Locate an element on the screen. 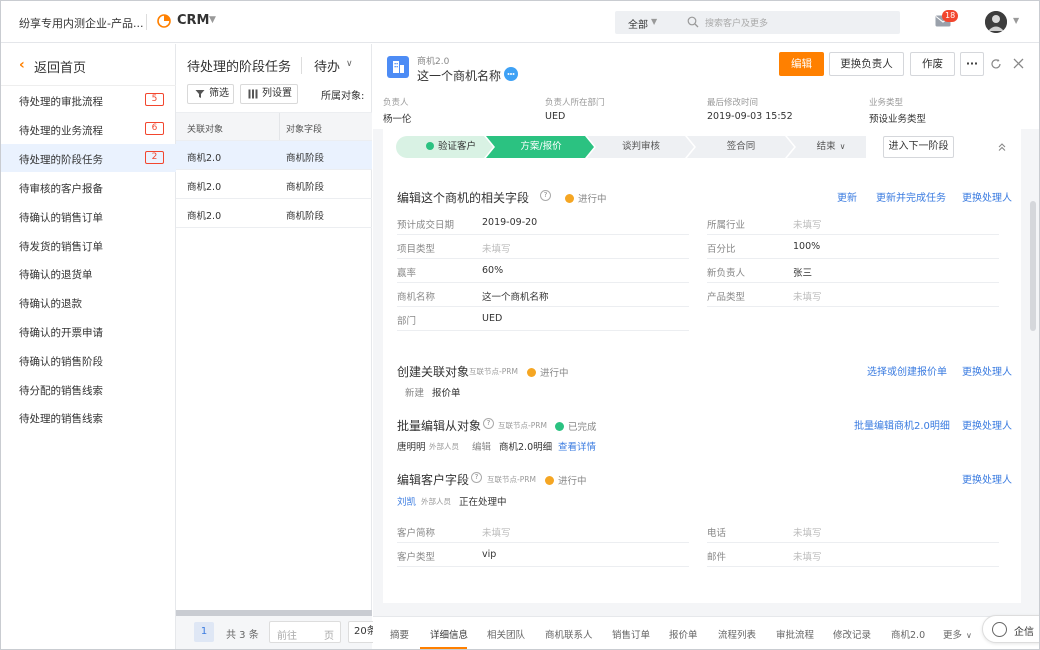 Image resolution: width=1040 pixels, height=650 pixels. count-badge: 2 is located at coordinates (154, 157).